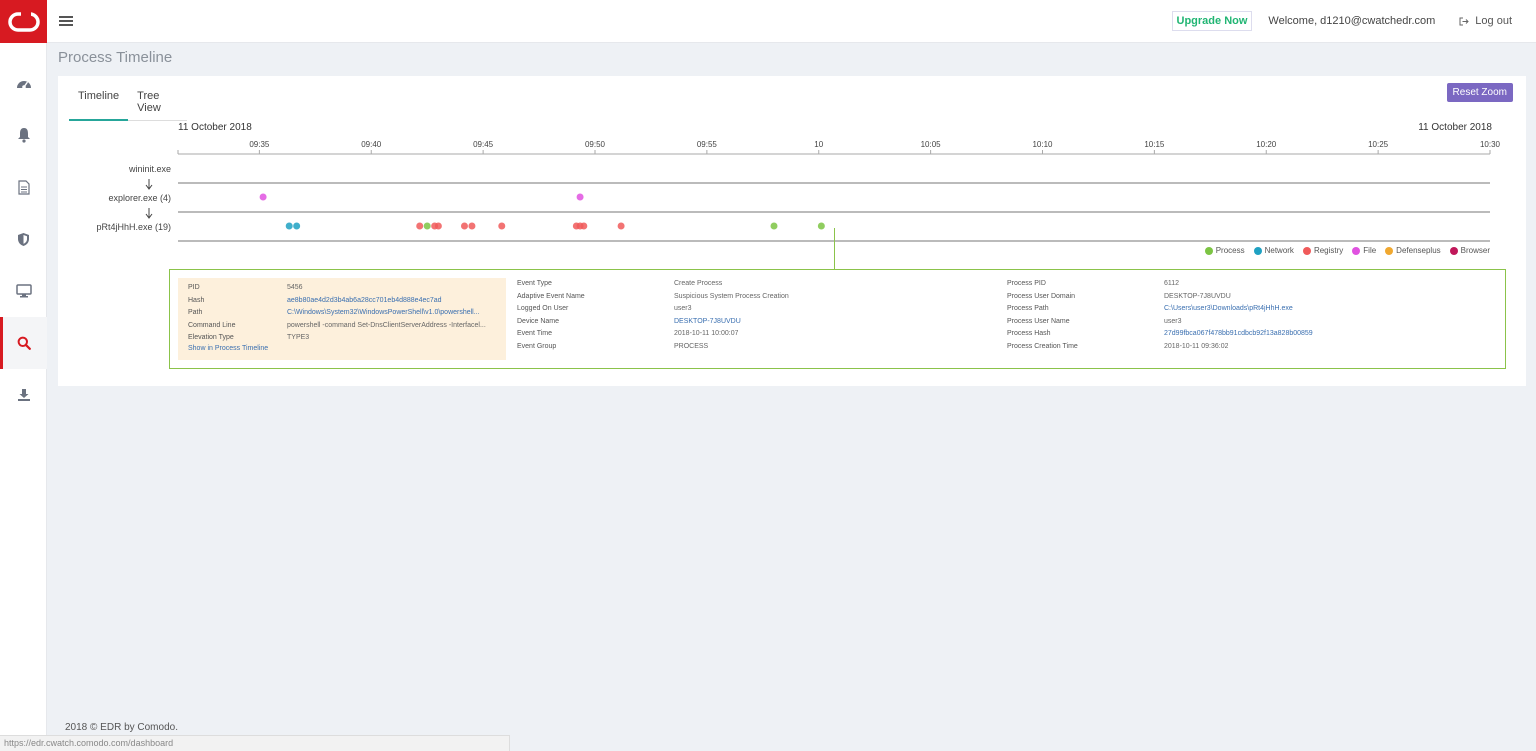 Image resolution: width=1536 pixels, height=751 pixels. I want to click on document-icon, so click(23, 187).